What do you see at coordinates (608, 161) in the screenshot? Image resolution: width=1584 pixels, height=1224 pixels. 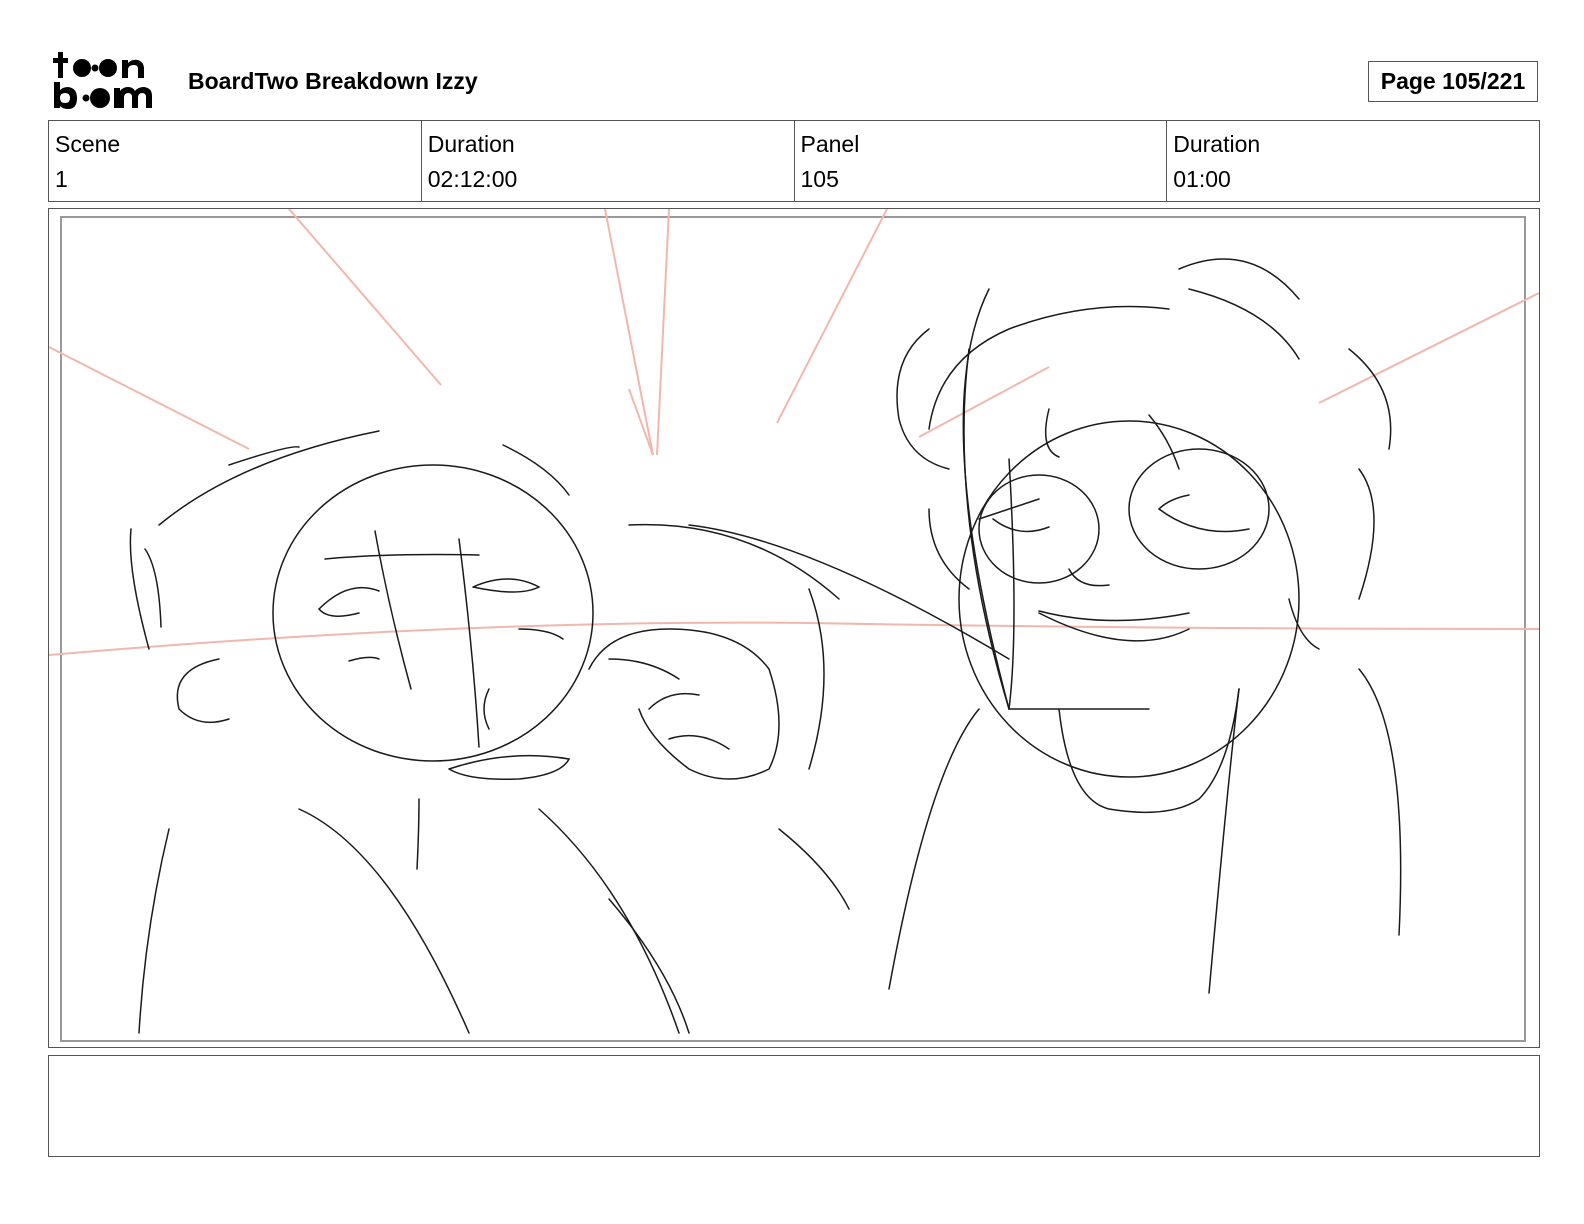 I see `scene-duration-cell: Duration 02:12:00` at bounding box center [608, 161].